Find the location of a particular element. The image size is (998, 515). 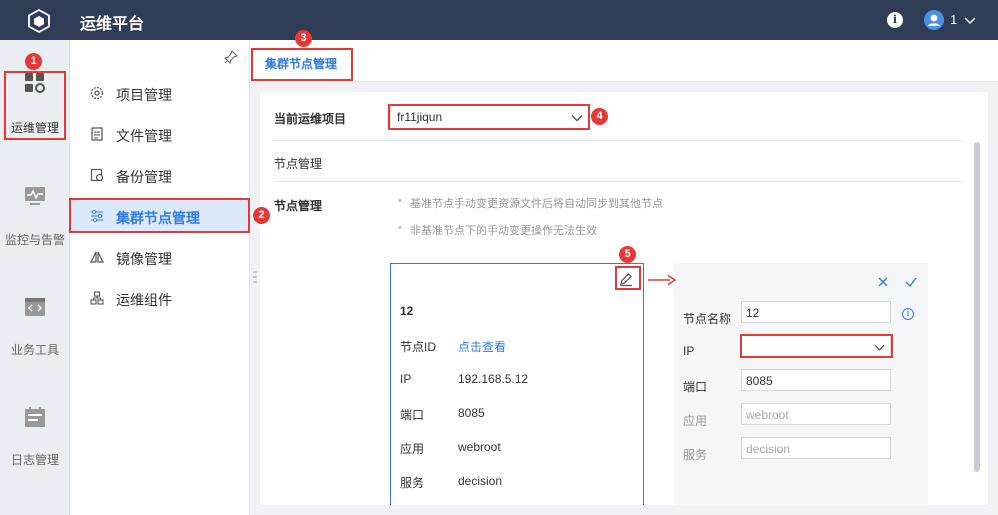

menu-label: 备份管理 is located at coordinates (144, 177).